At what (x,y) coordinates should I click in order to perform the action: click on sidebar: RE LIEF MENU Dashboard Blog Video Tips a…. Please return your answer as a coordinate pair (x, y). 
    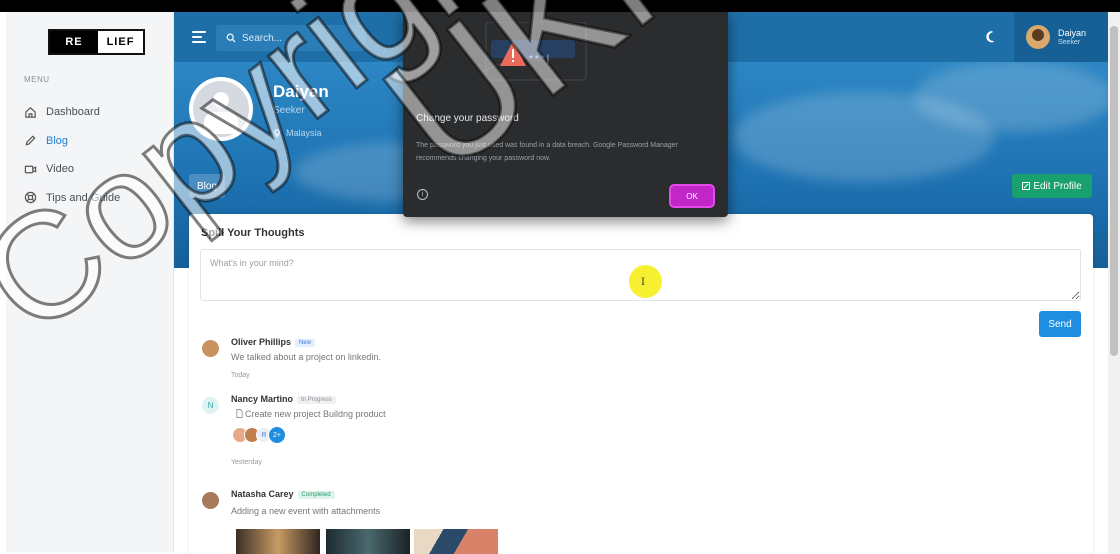
    Looking at the image, I should click on (90, 282).